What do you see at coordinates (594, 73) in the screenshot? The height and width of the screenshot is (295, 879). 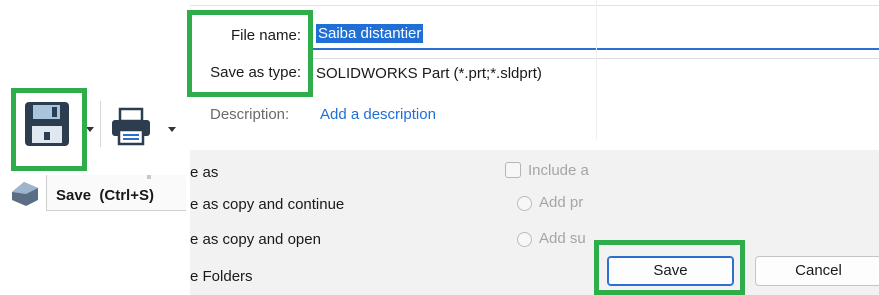 I see `save-as-type-select: SOLIDWORKS Part (*.prt;*.sldprt)` at bounding box center [594, 73].